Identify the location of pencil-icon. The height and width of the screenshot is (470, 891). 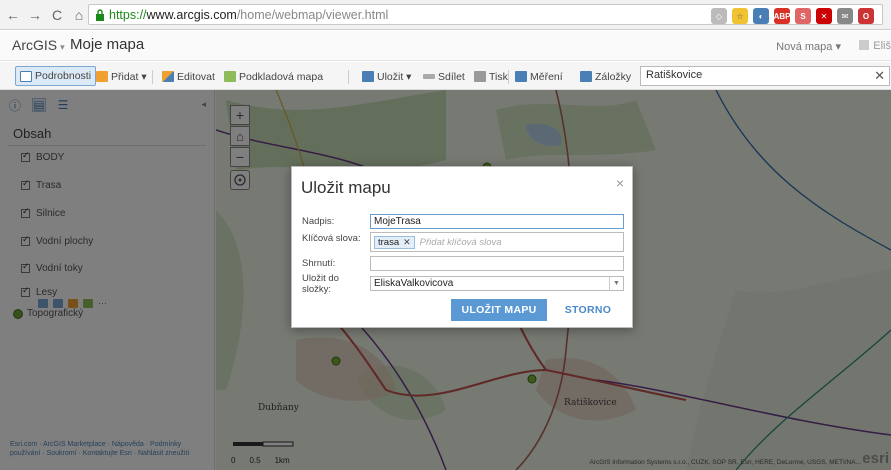
(168, 76).